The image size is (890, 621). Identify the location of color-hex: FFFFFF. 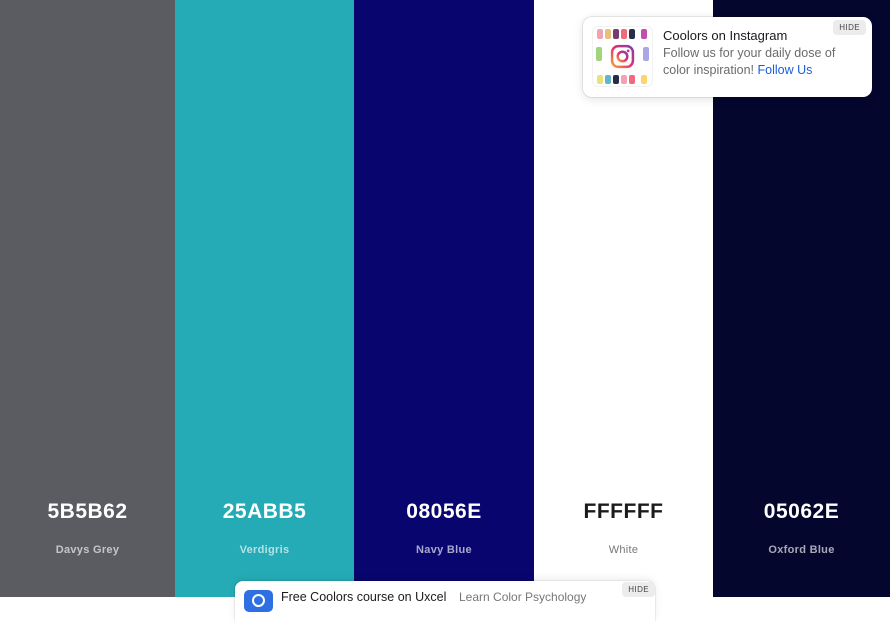
(623, 512).